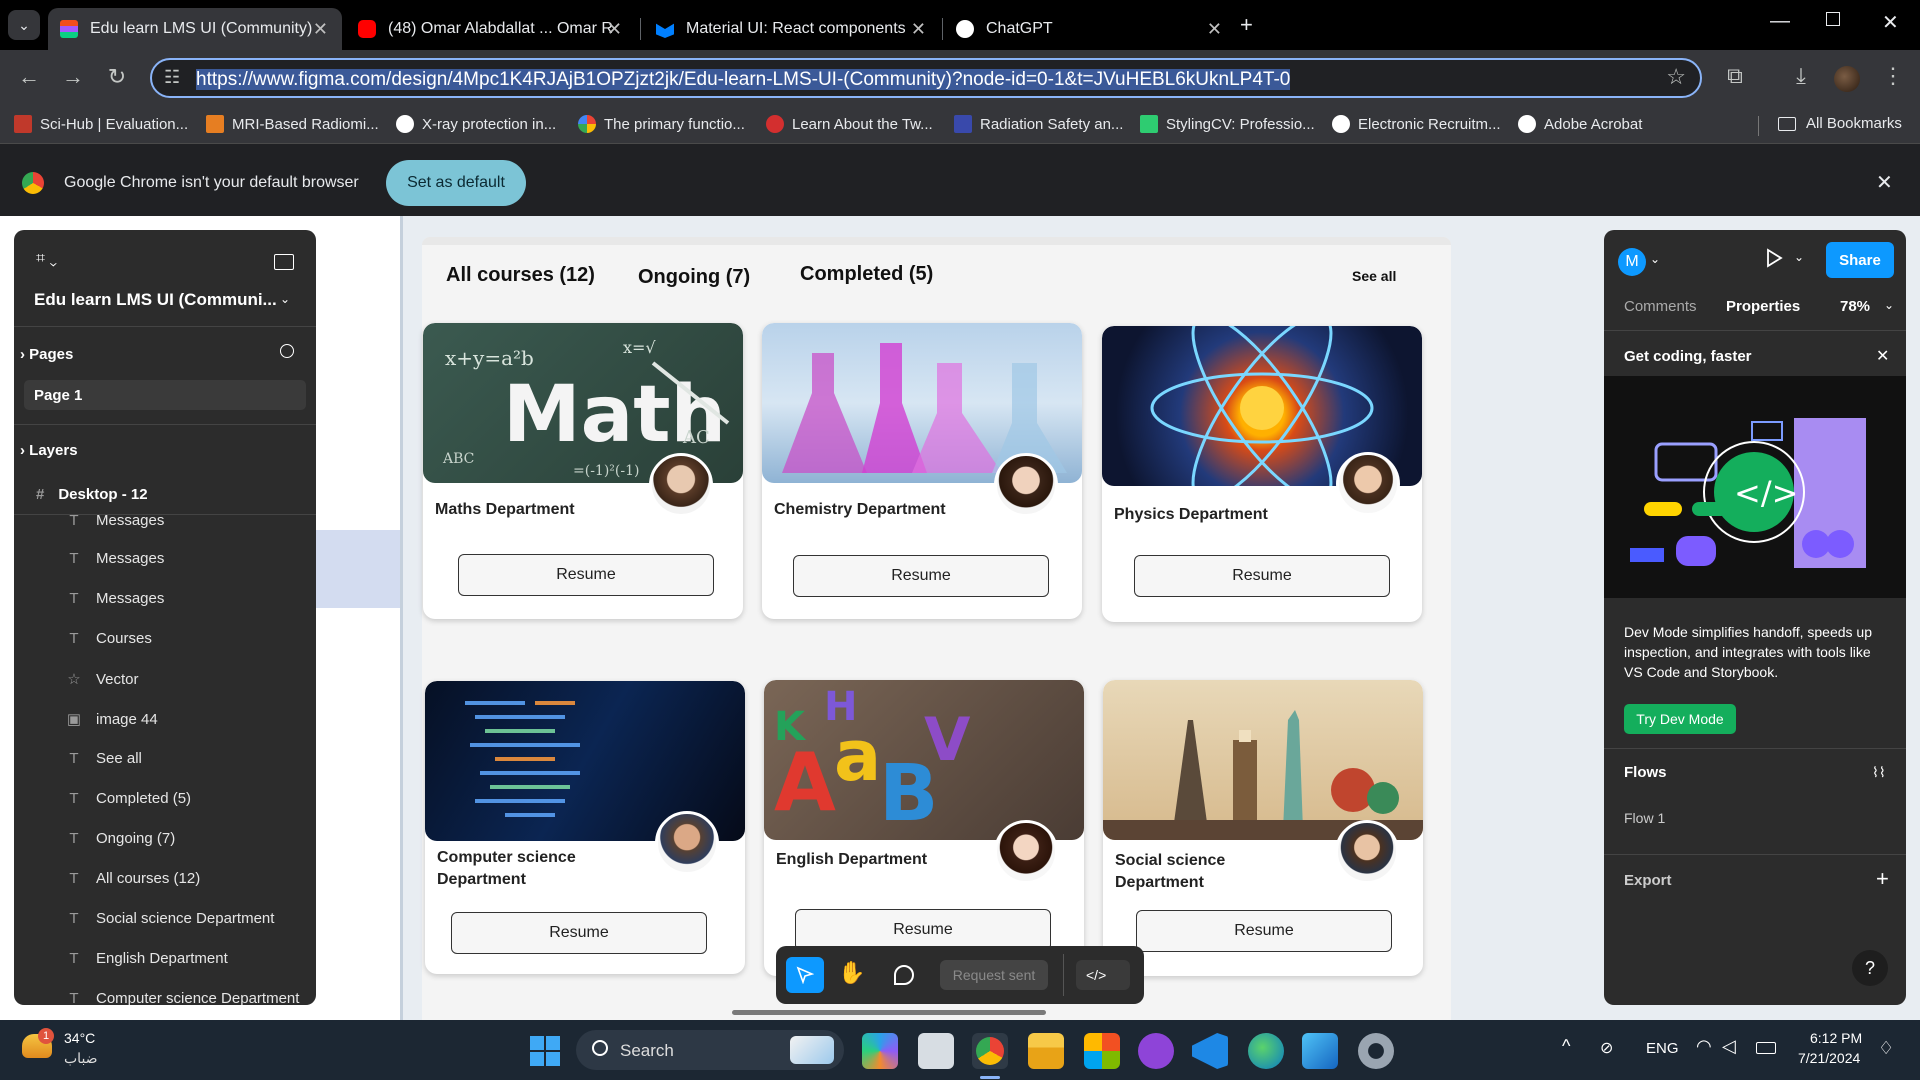 The image size is (1920, 1080). What do you see at coordinates (710, 1050) in the screenshot?
I see `search-box: Search` at bounding box center [710, 1050].